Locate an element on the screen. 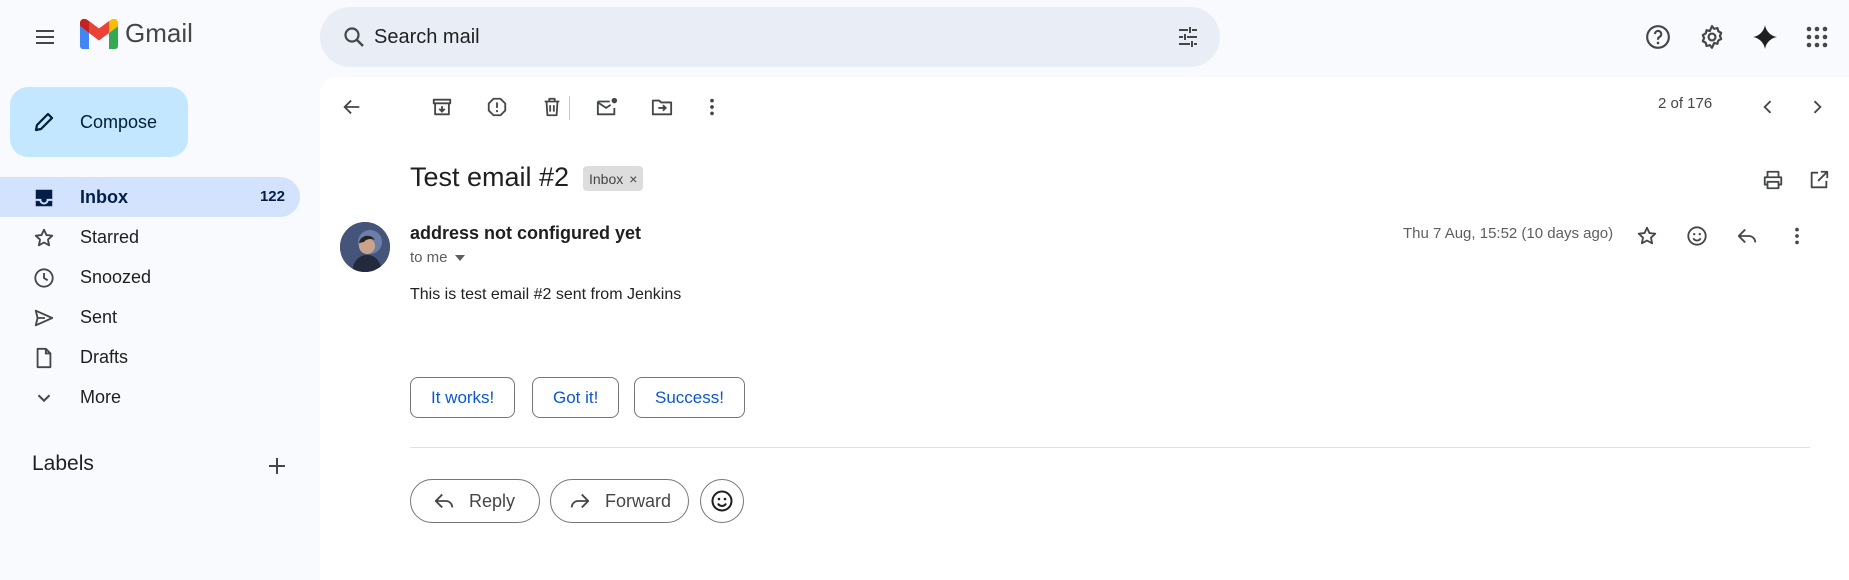  apps-grid-icon is located at coordinates (1817, 37).